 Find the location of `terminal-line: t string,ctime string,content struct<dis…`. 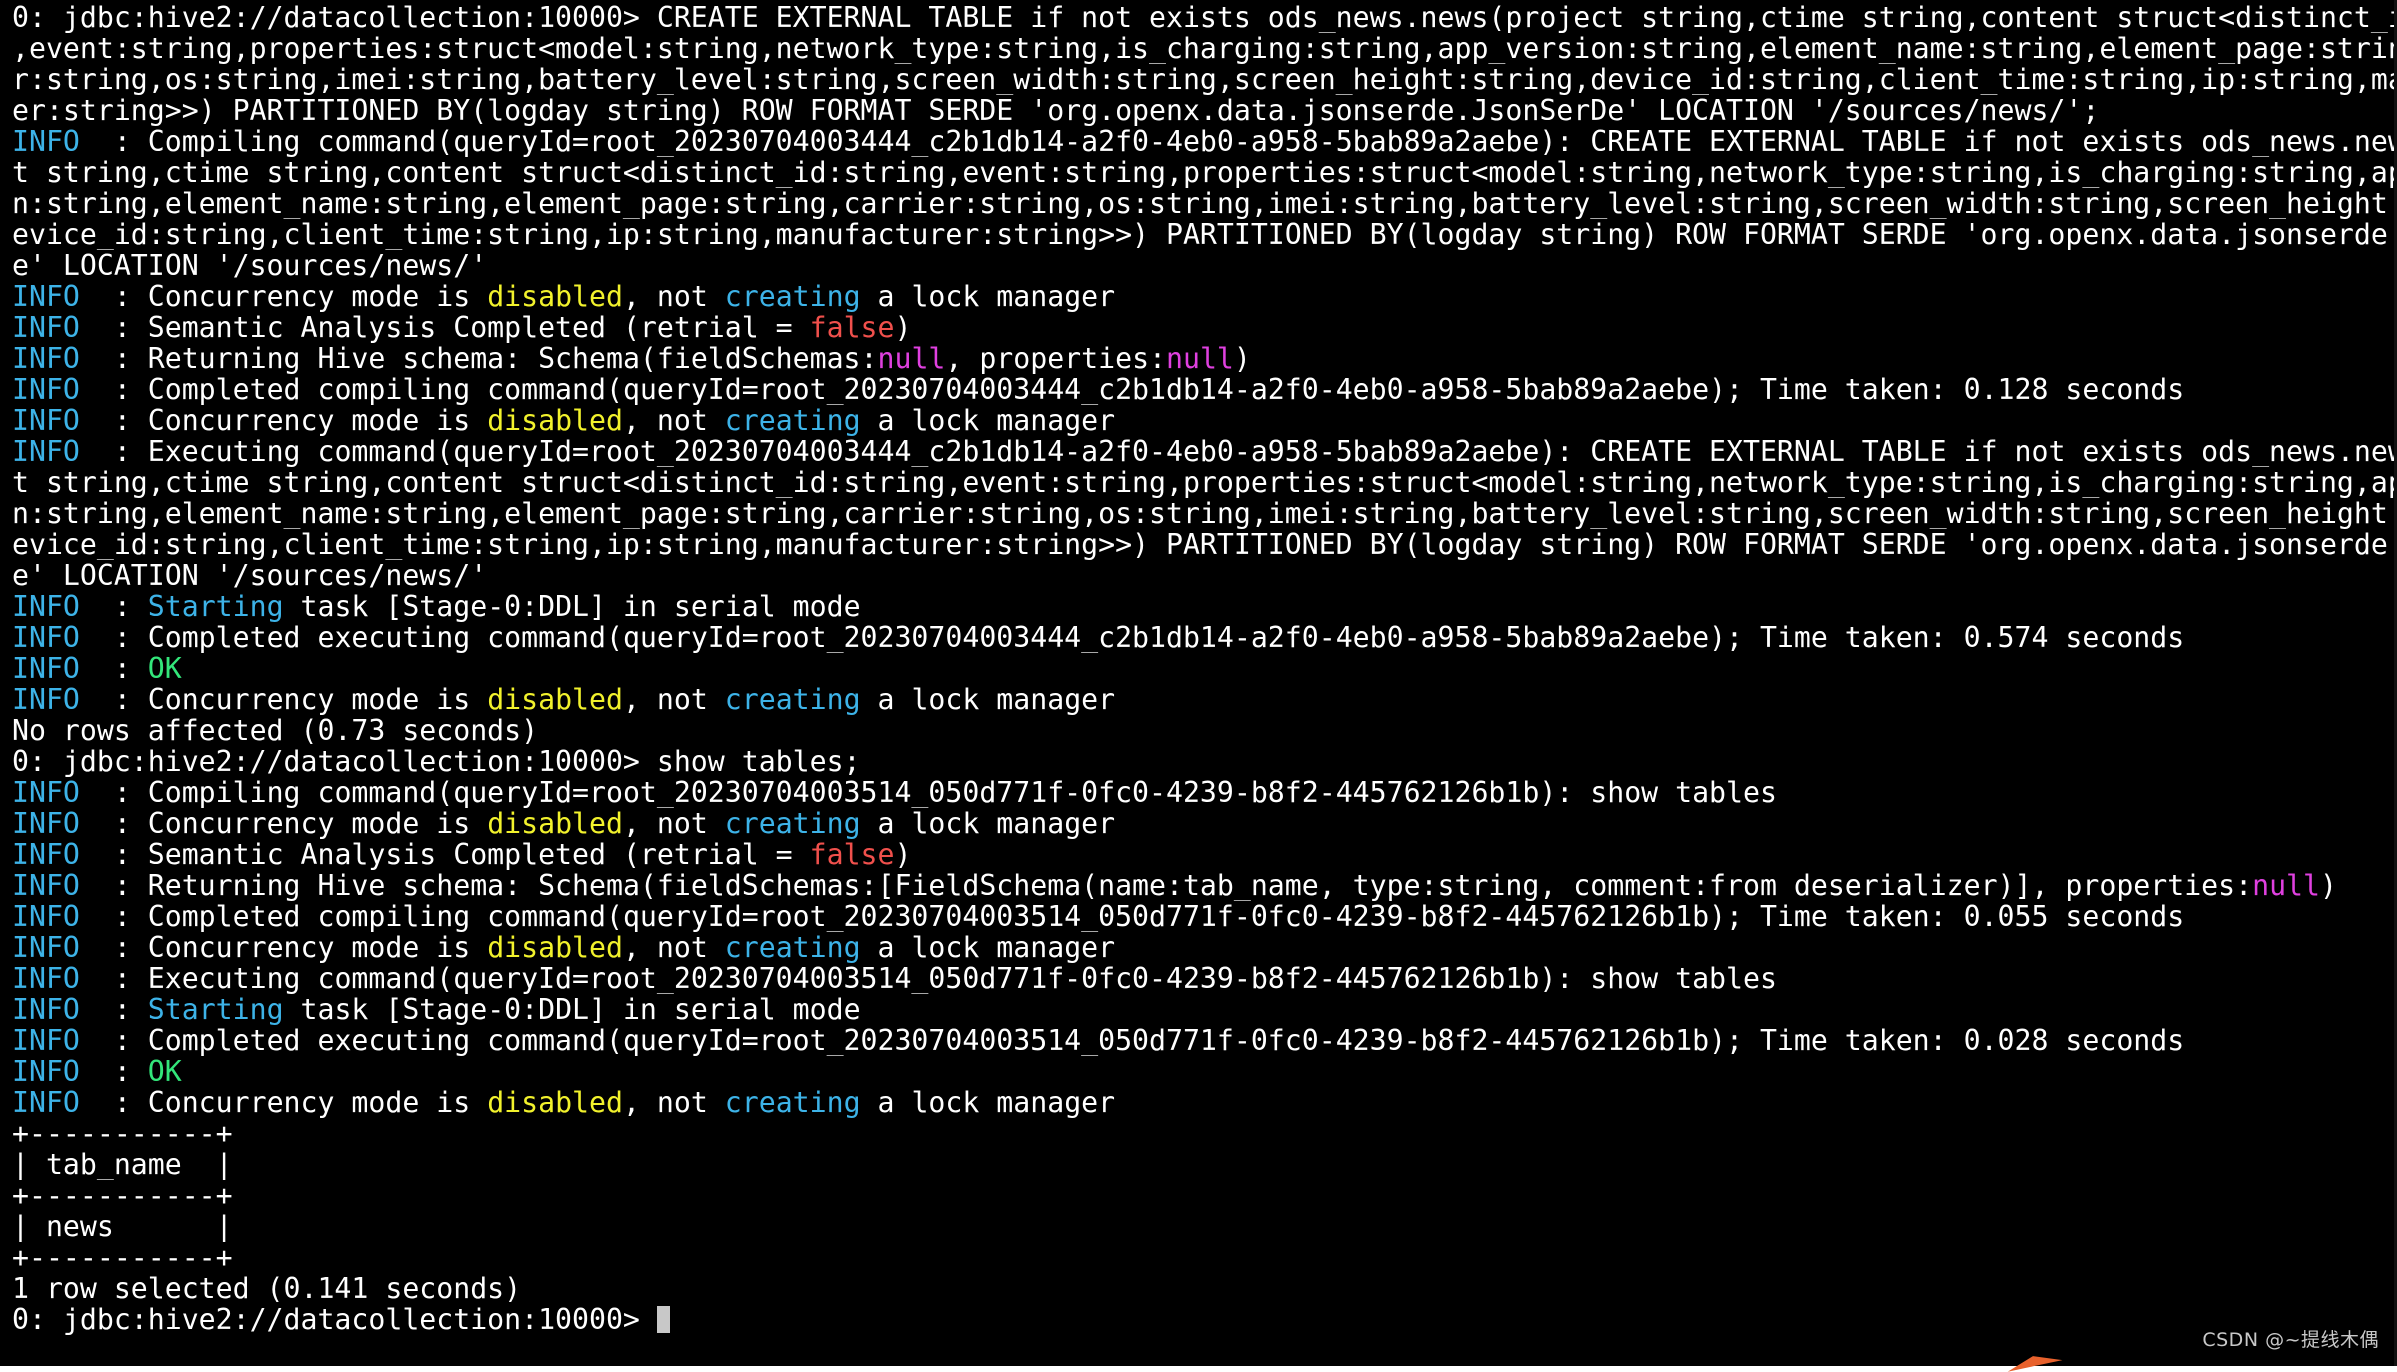

terminal-line: t string,ctime string,content struct<dis… is located at coordinates (1204, 172).